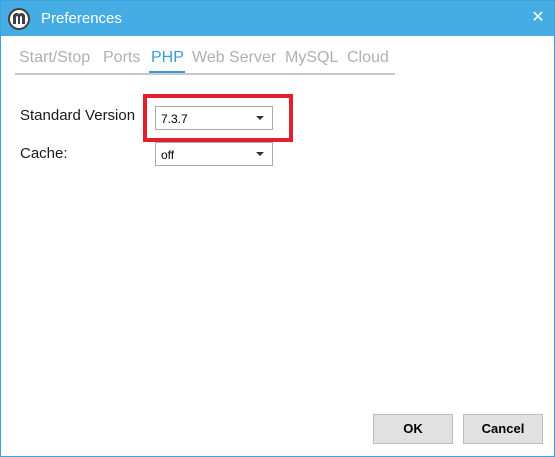 This screenshot has height=457, width=555. Describe the element at coordinates (81, 18) in the screenshot. I see `window-title: Preferences` at that location.